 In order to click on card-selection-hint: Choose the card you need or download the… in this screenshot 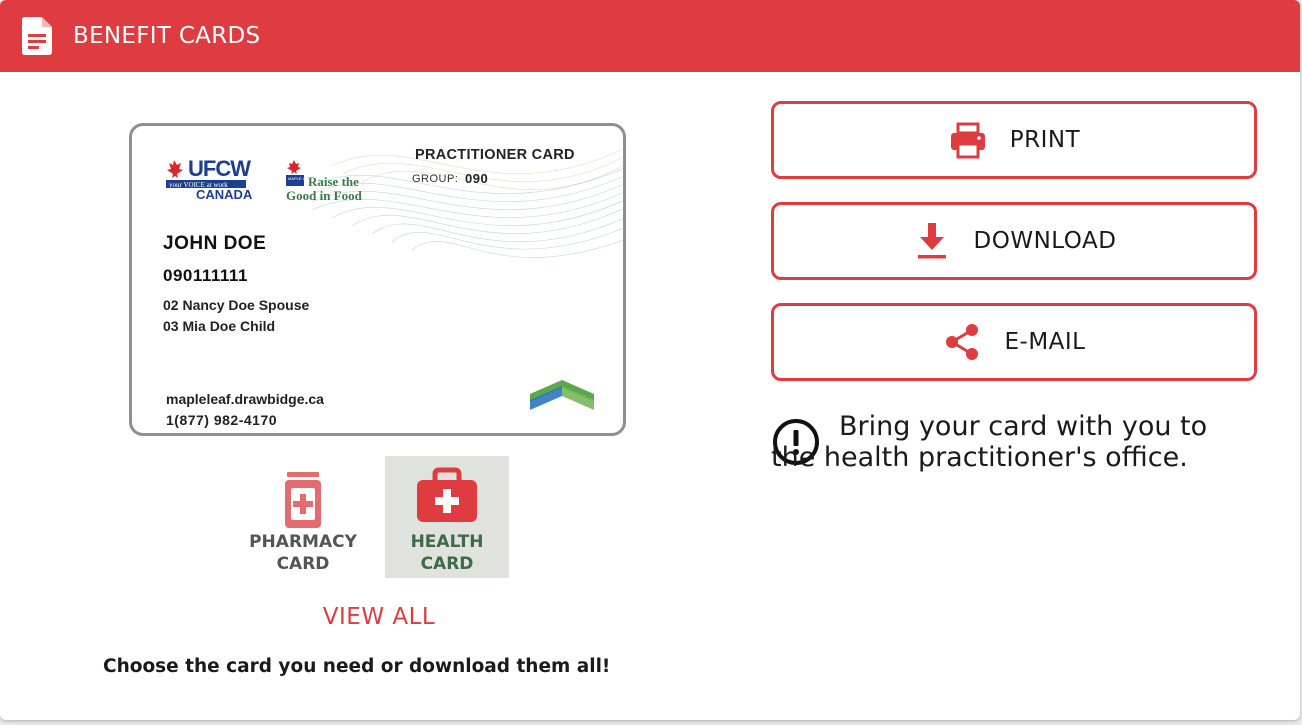, I will do `click(357, 666)`.